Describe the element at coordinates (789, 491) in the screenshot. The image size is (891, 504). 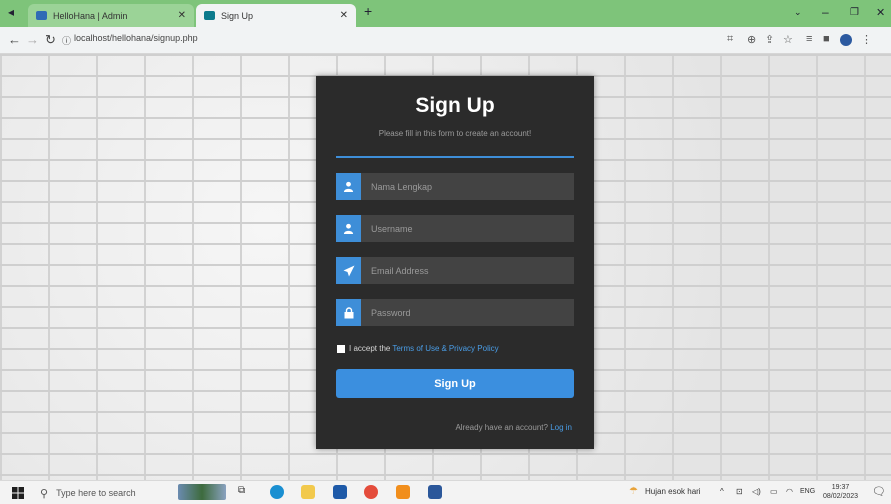
I see `wifi-icon: ◠` at that location.